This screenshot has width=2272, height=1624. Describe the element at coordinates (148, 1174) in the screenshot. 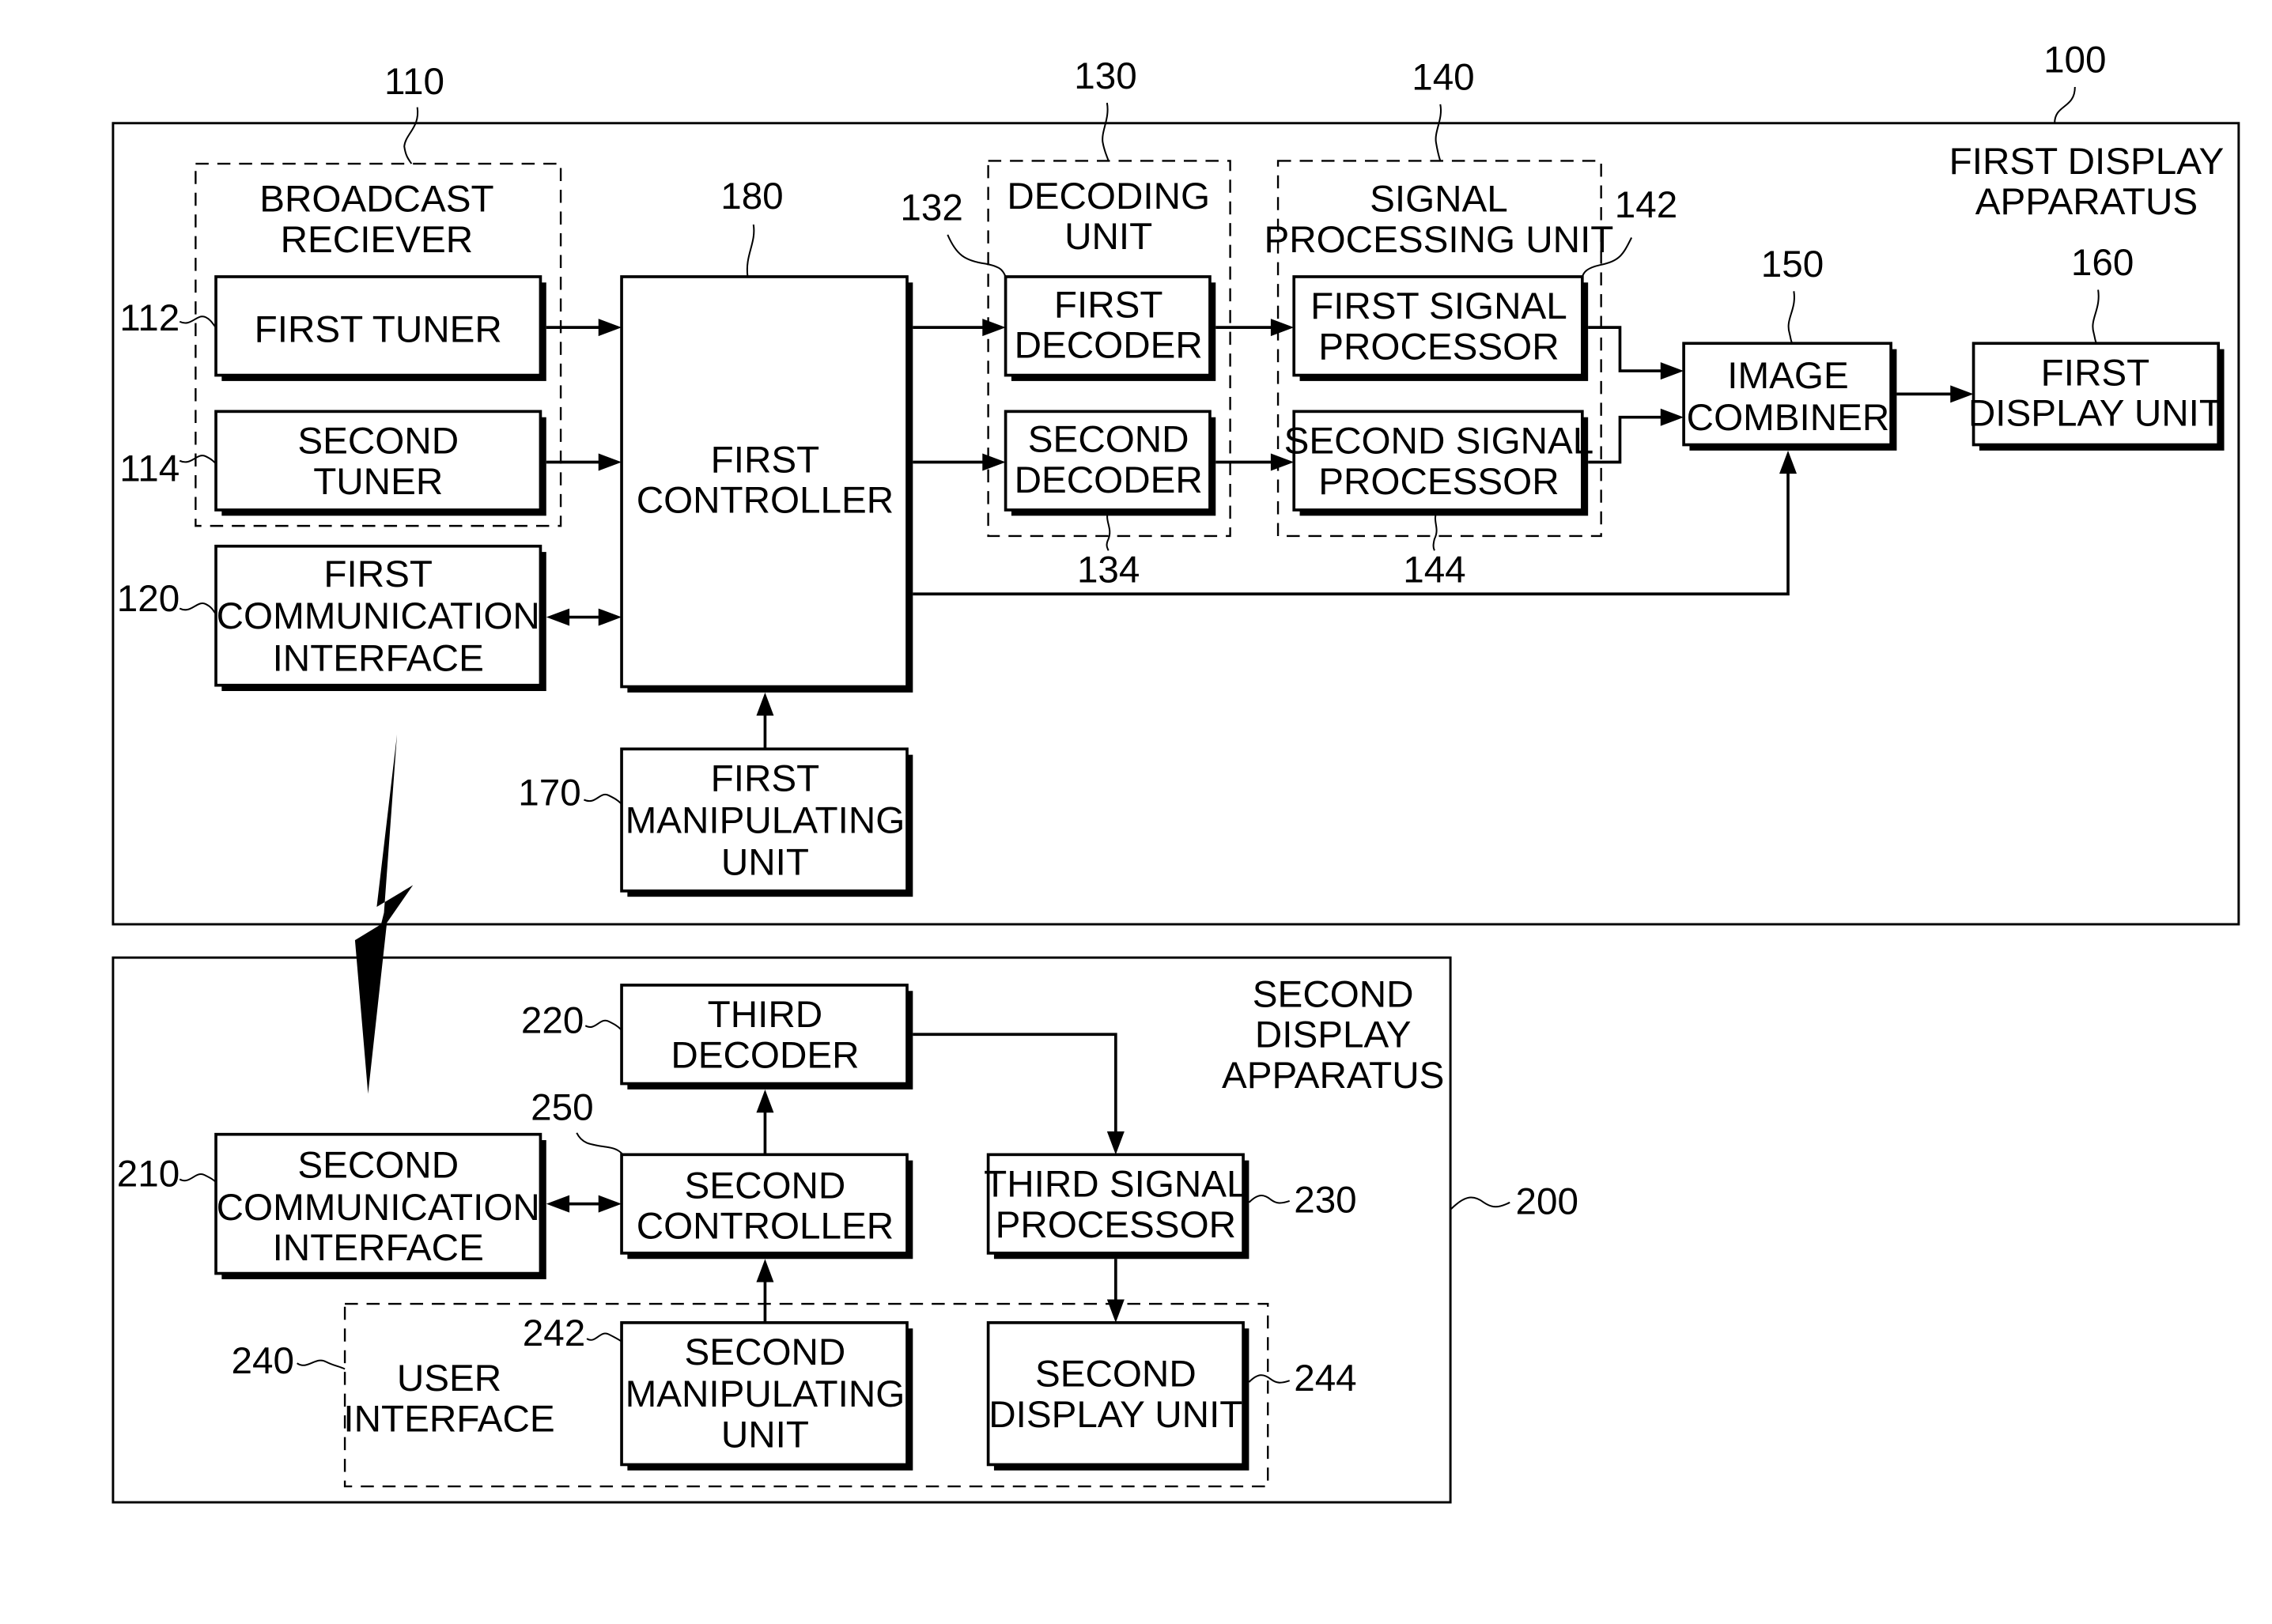

I see `ref-210: 210` at that location.